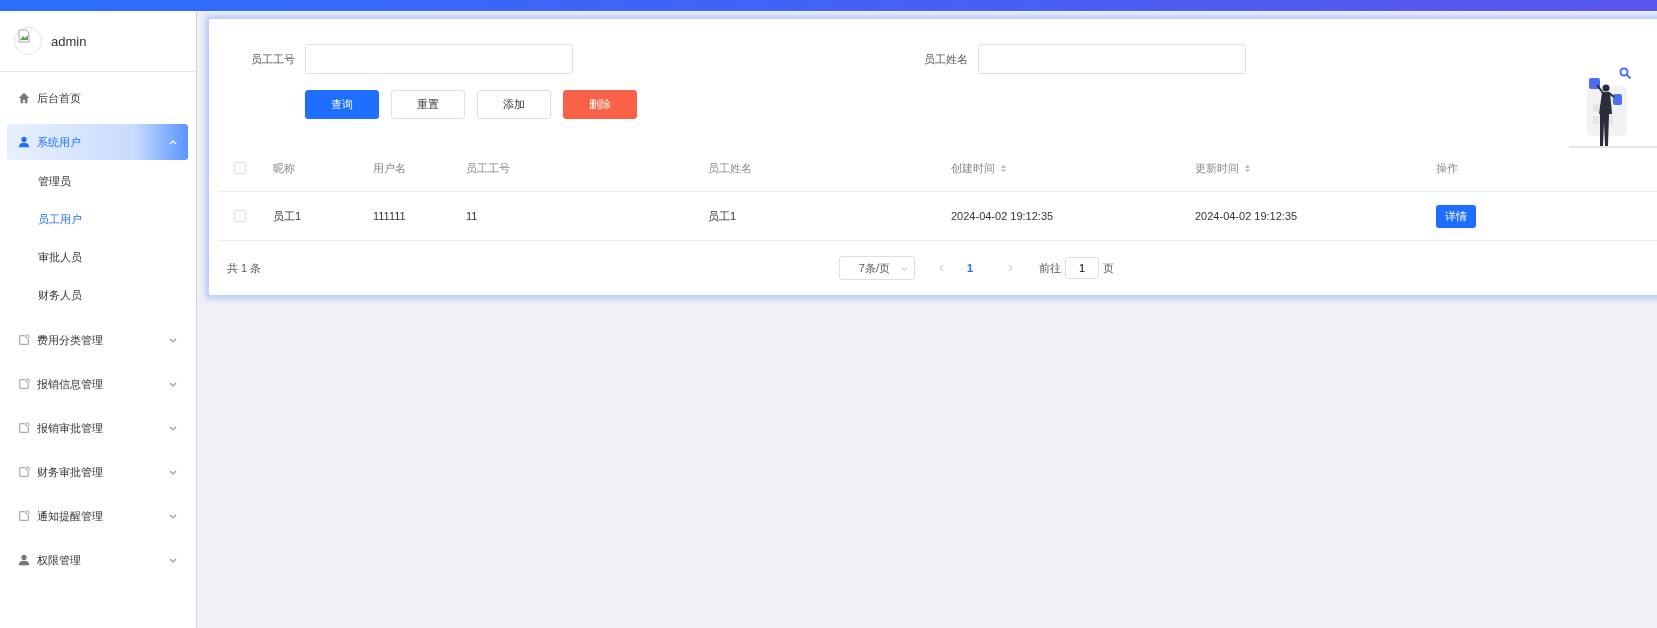 Image resolution: width=1657 pixels, height=628 pixels. I want to click on field-label: 员工工号, so click(273, 59).